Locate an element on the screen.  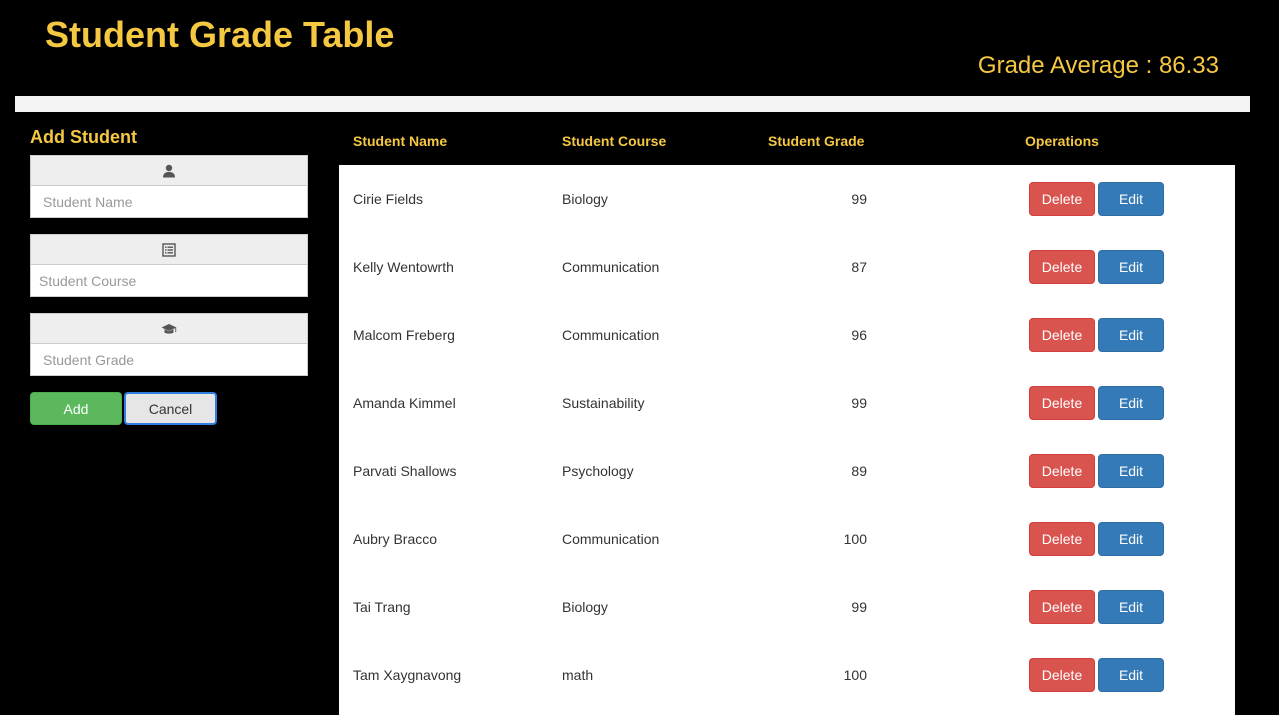
table-row: Amanda Kimmel Sustainability 99 Delete Edit is located at coordinates (787, 403).